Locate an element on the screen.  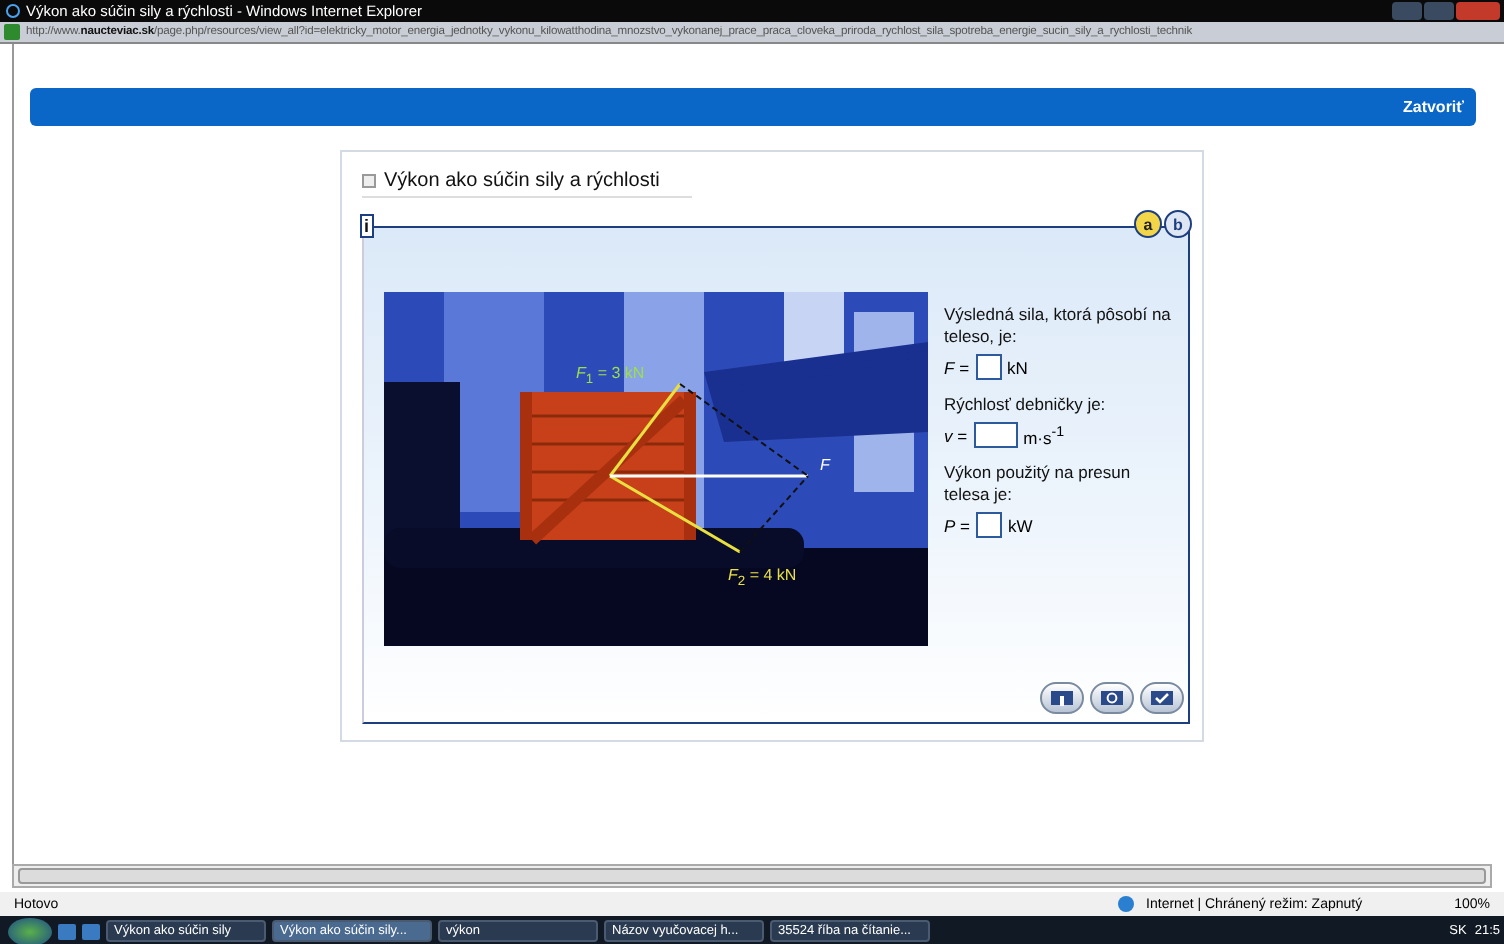
check-button is located at coordinates (1162, 698).